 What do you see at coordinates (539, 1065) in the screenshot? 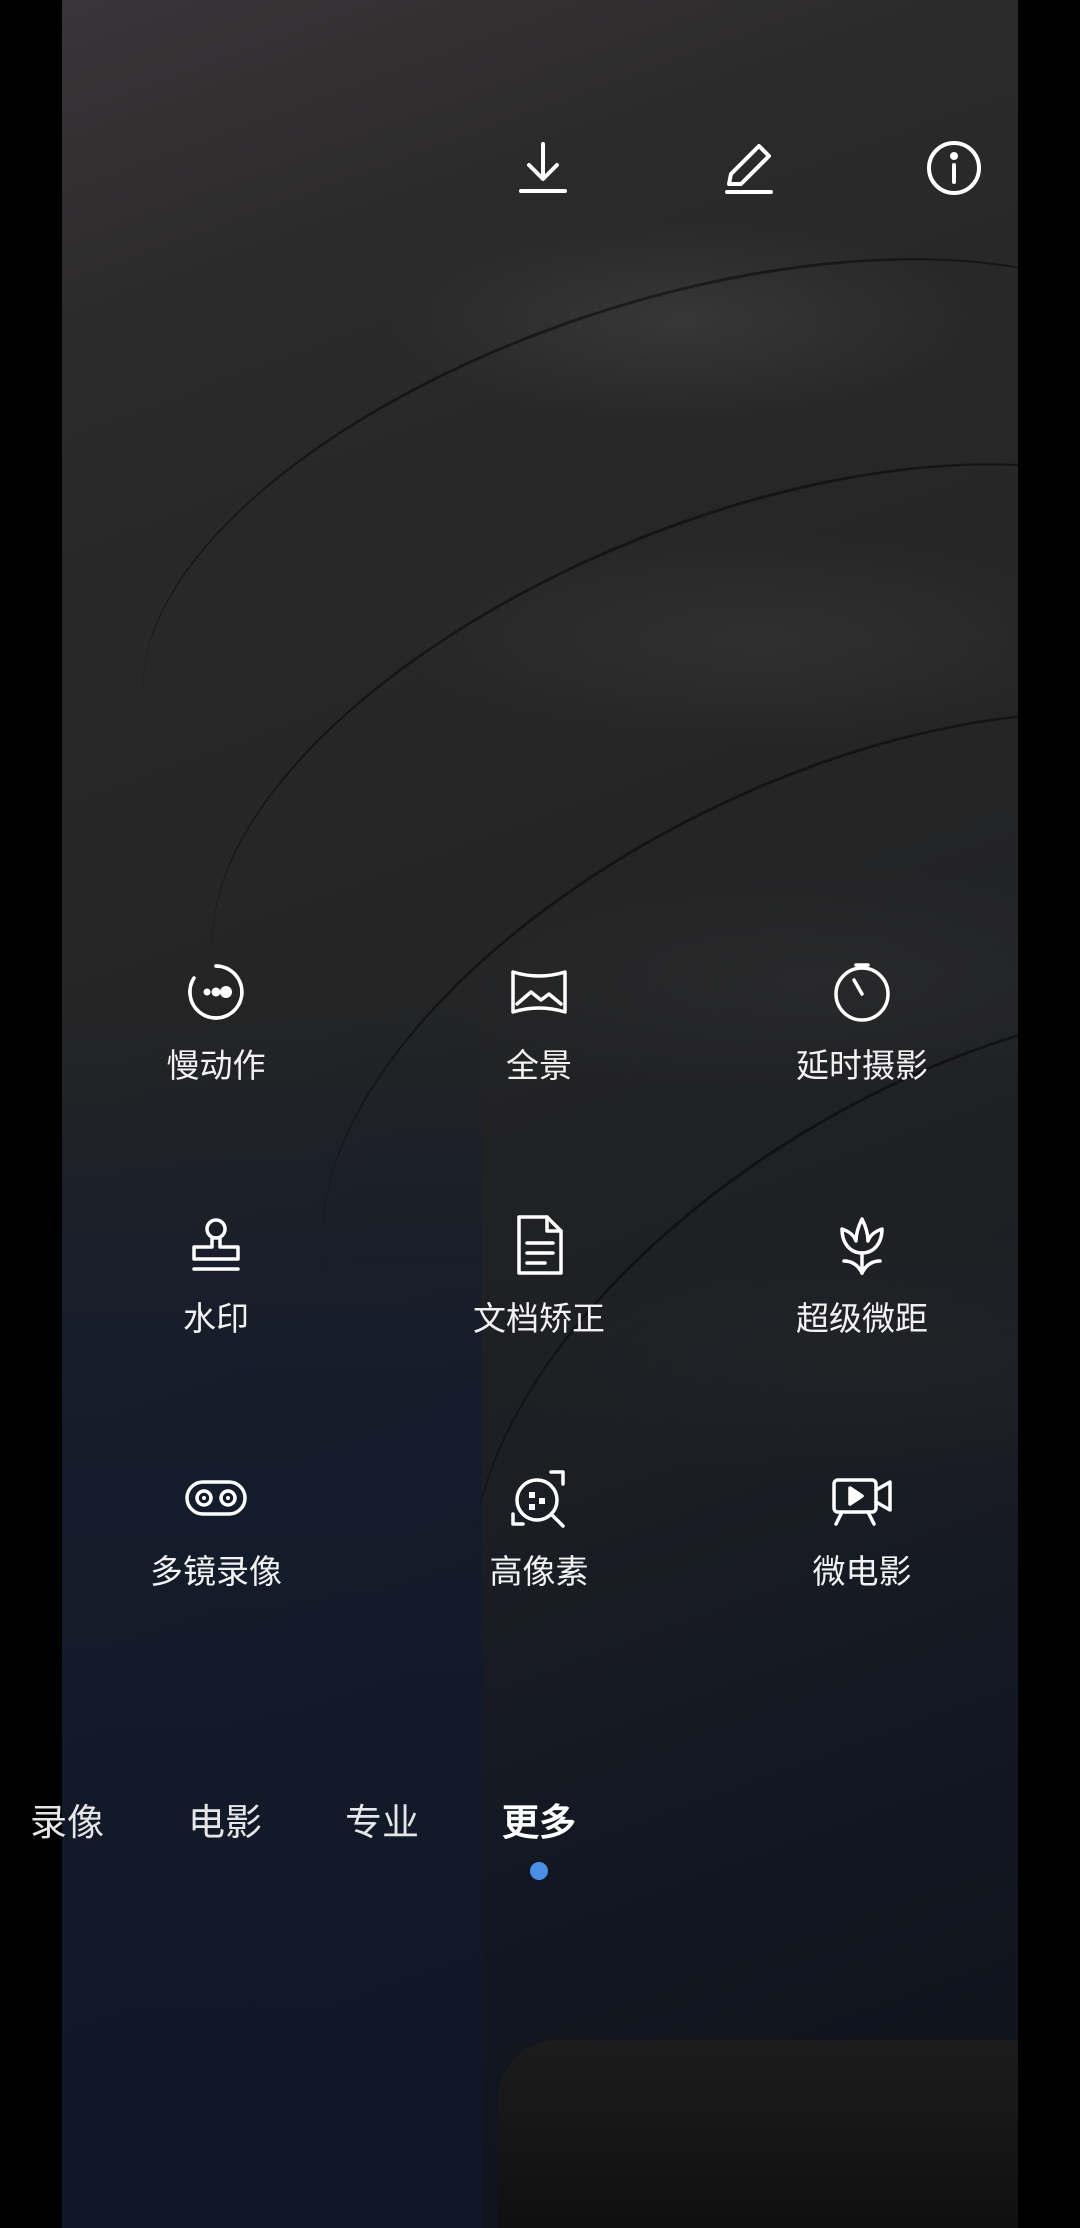
I see `mode-label: 全景` at bounding box center [539, 1065].